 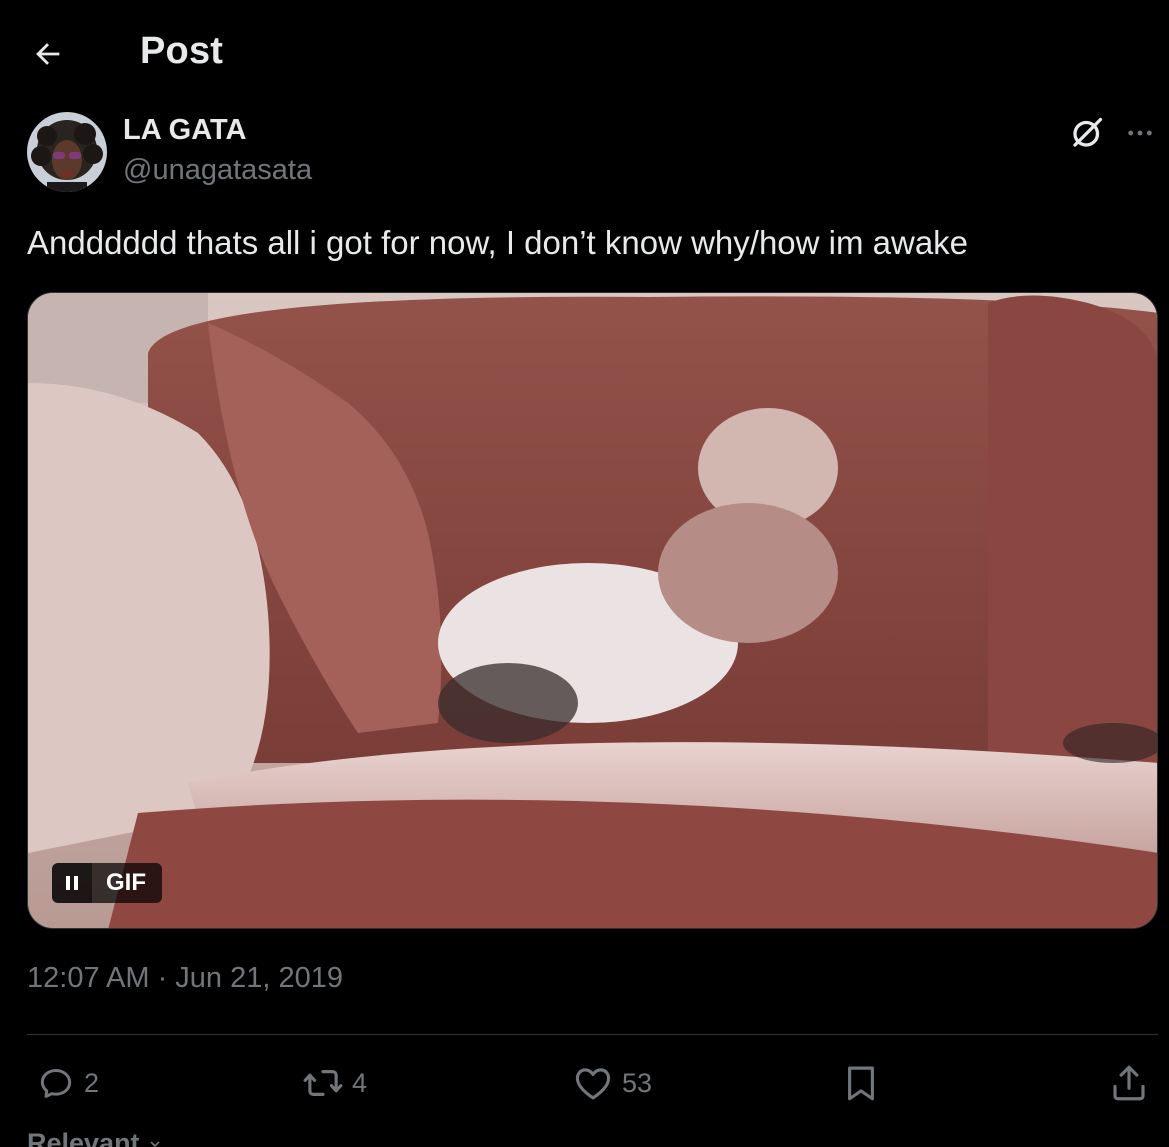 What do you see at coordinates (155, 1144) in the screenshot?
I see `chevron-down-icon` at bounding box center [155, 1144].